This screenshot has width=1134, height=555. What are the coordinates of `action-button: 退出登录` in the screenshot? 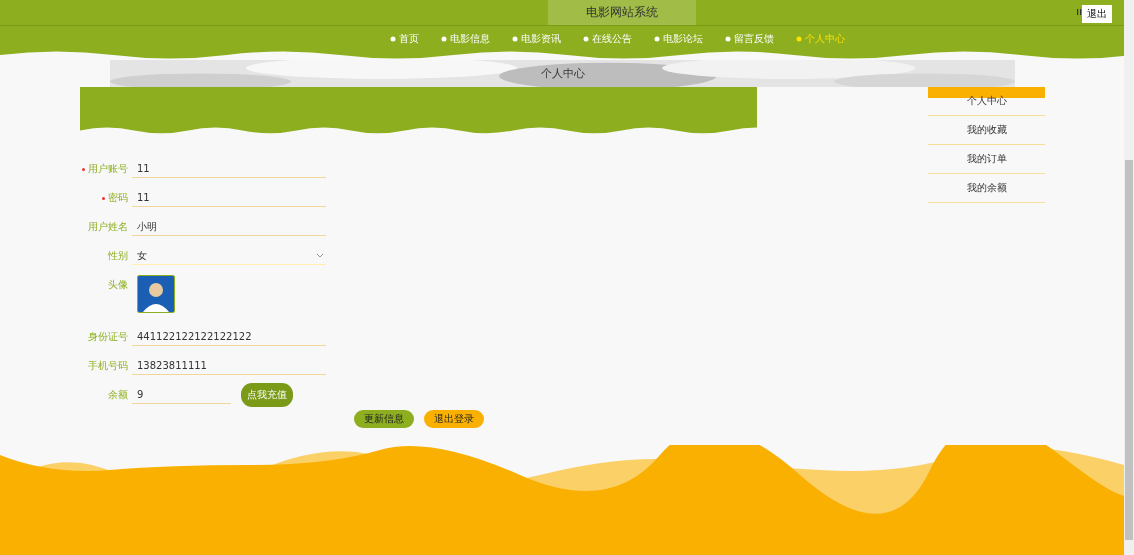 It's located at (453, 419).